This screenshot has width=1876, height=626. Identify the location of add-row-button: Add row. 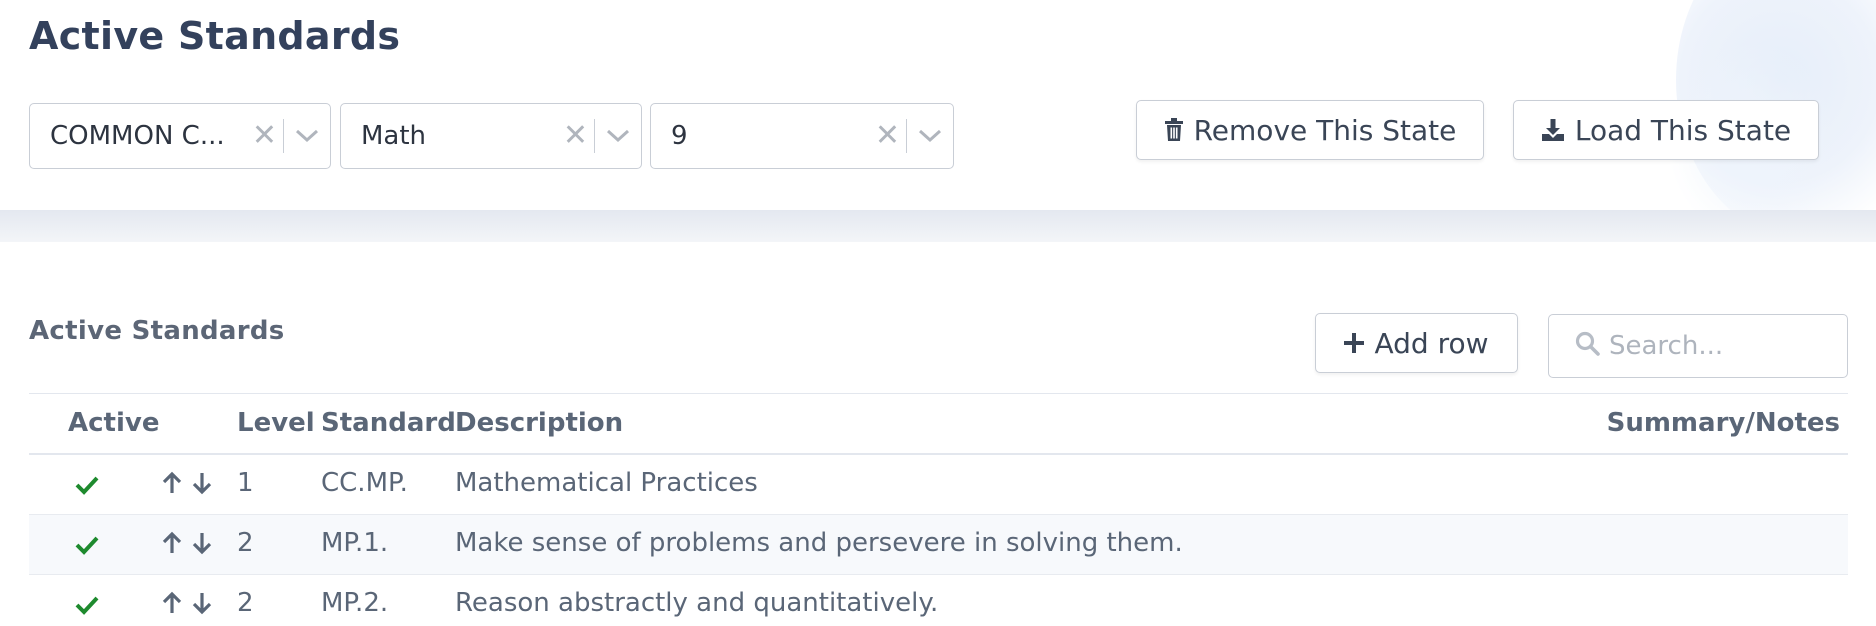
(1416, 343).